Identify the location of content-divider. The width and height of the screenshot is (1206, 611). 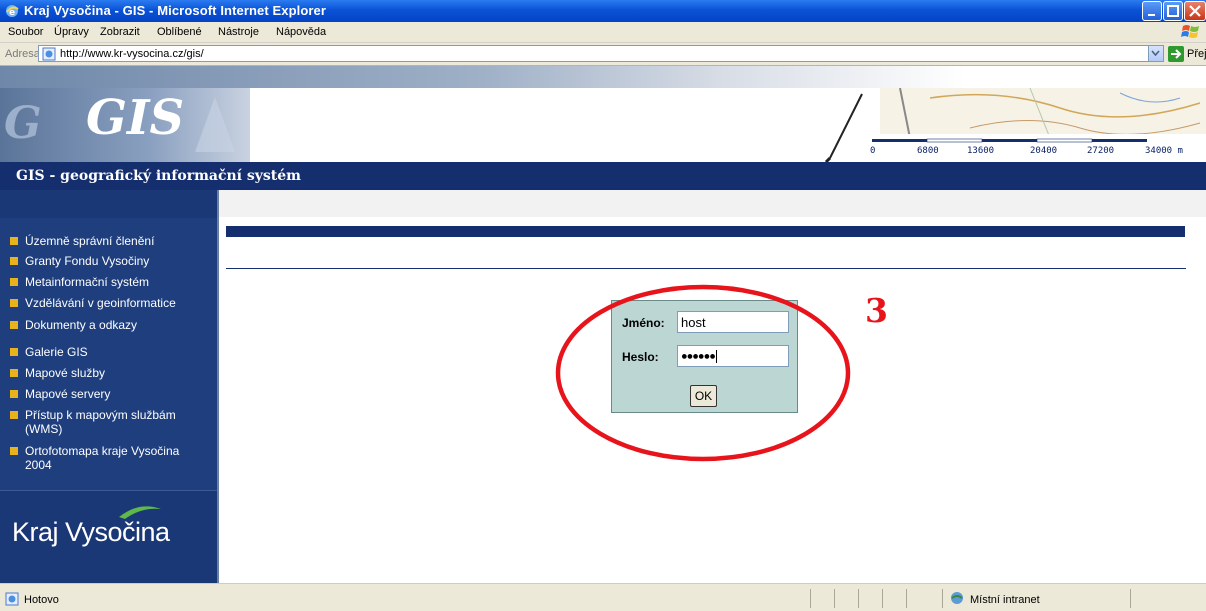
(706, 268).